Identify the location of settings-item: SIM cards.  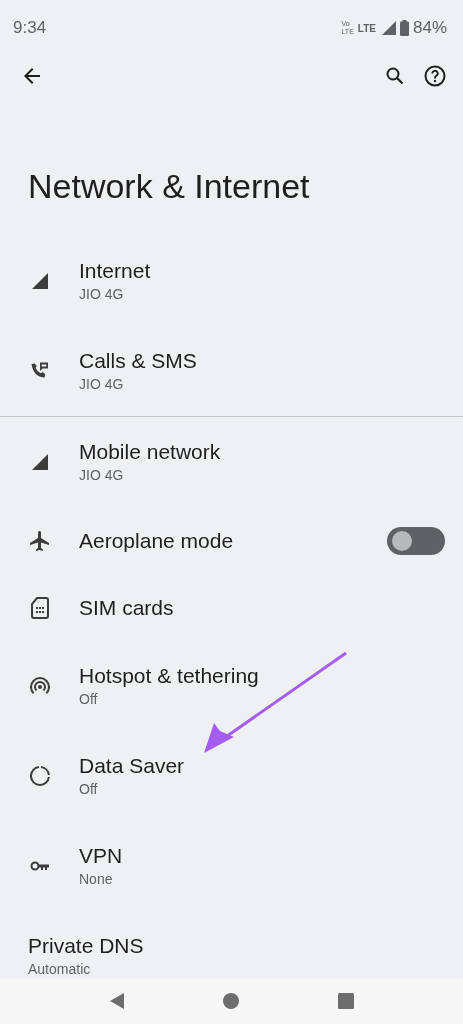
(231, 607).